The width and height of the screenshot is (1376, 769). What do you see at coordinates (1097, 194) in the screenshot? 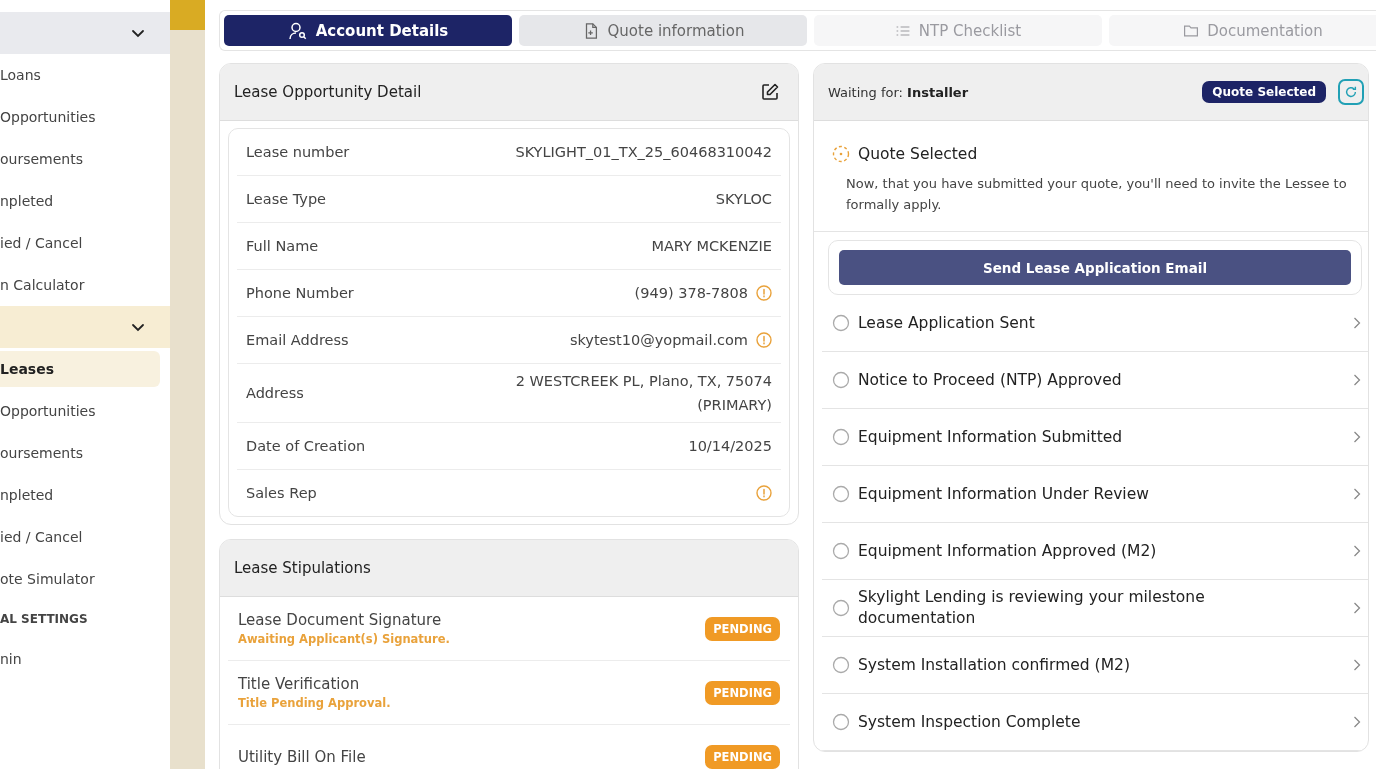
I see `step-description: Now, that you have submitted your quote, you'll need to invite the Lessee to formally apply.` at bounding box center [1097, 194].